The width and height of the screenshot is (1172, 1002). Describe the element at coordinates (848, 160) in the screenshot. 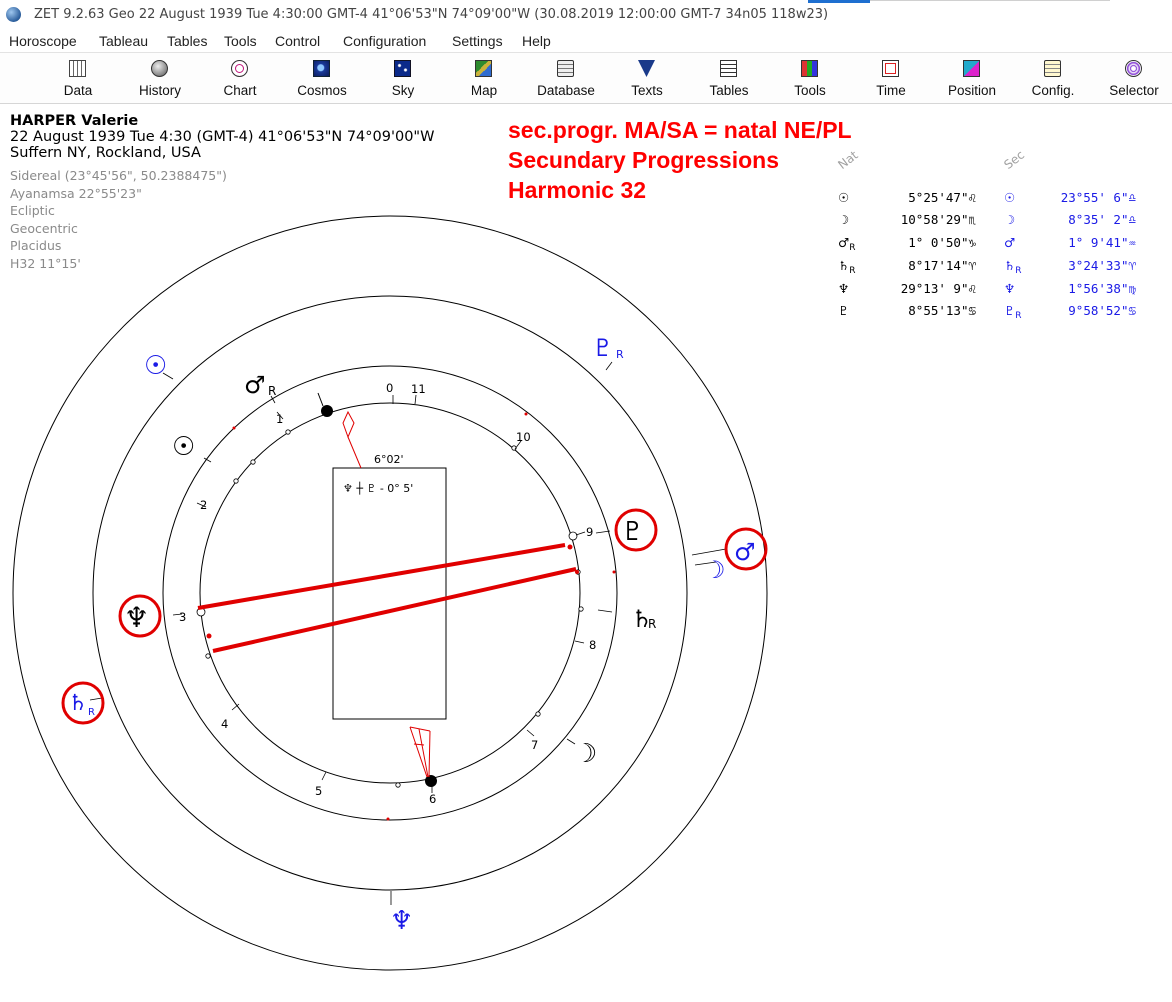

I see `natal-column-header: Nat` at that location.